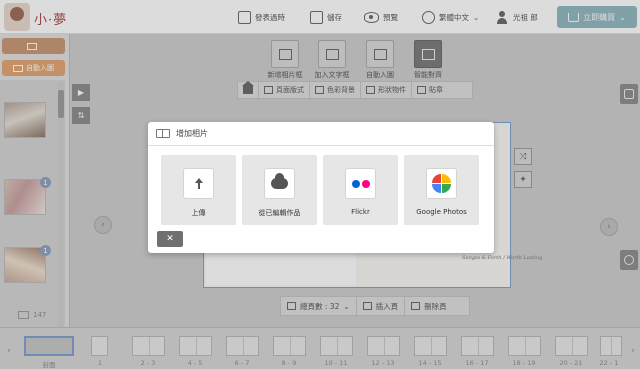 The height and width of the screenshot is (369, 640). Describe the element at coordinates (198, 213) in the screenshot. I see `option-label: 上傳` at that location.